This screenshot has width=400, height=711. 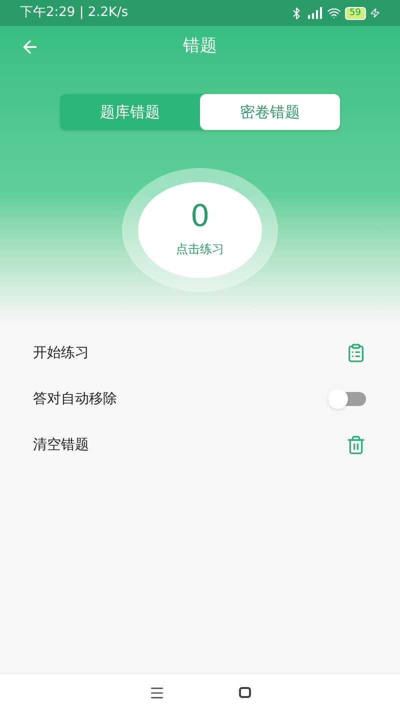 I want to click on home-icon, so click(x=245, y=692).